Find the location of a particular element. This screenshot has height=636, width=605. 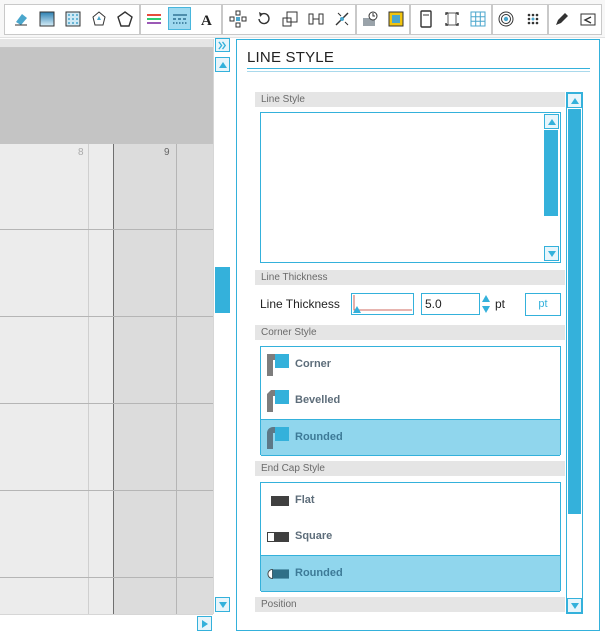

scroll-right-icon is located at coordinates (204, 623).